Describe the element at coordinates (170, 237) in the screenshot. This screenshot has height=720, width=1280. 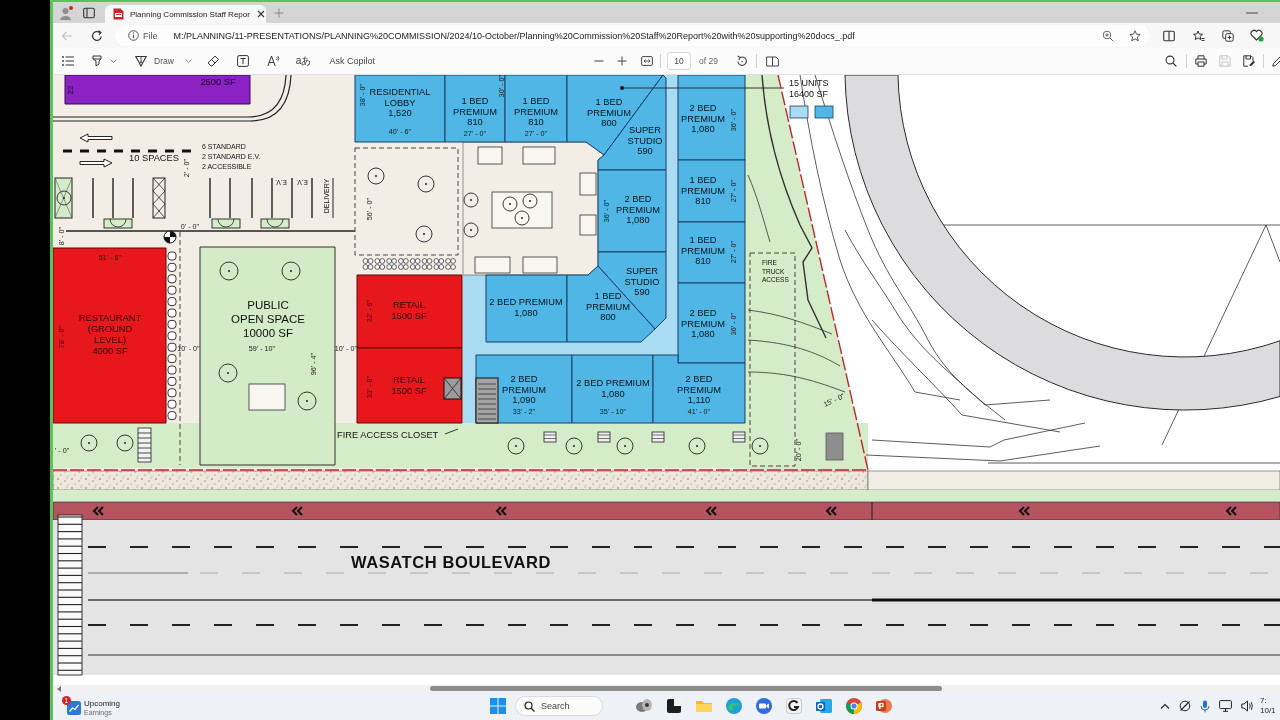
I see `datum-marker-icon` at that location.